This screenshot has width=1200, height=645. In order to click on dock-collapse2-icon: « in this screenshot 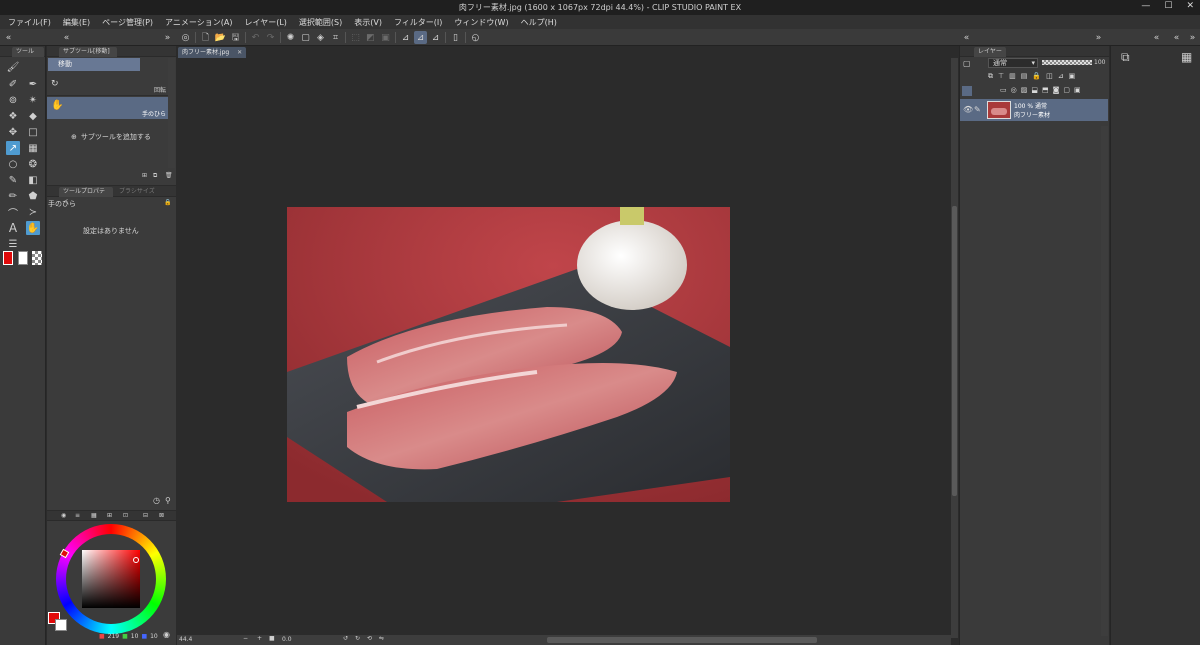, I will do `click(1176, 37)`.